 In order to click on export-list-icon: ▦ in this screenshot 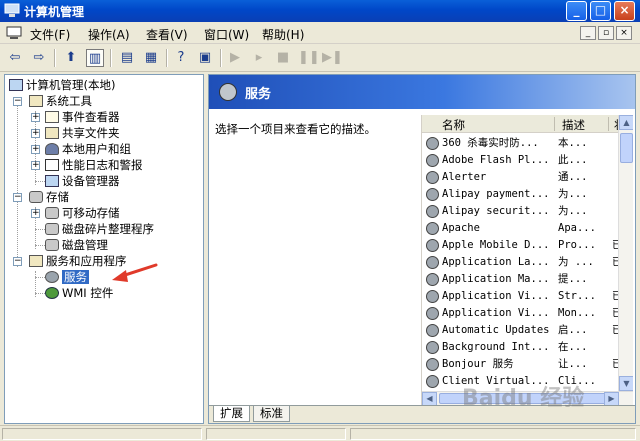, I will do `click(151, 58)`.